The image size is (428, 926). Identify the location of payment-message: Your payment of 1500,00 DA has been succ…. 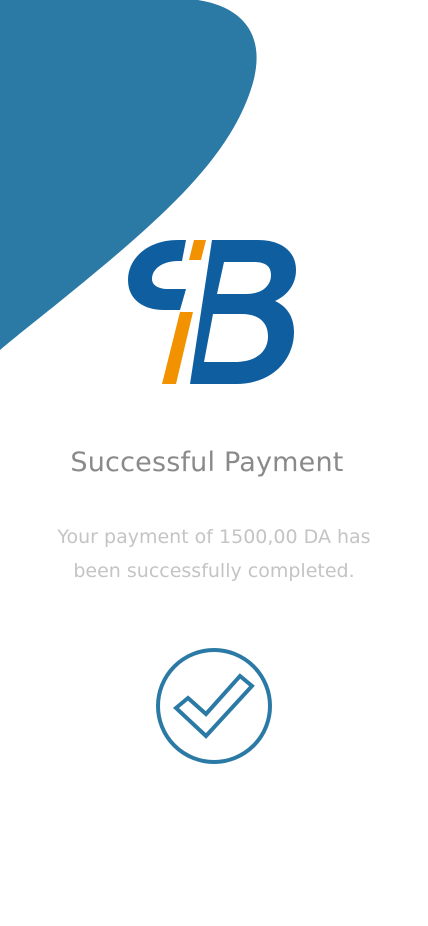
(214, 554).